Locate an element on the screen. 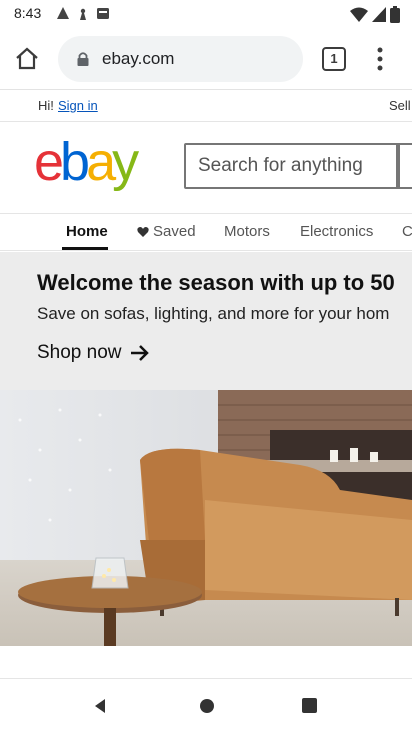 The height and width of the screenshot is (732, 412). category-nav: Home Saved Motors Electronics C is located at coordinates (206, 232).